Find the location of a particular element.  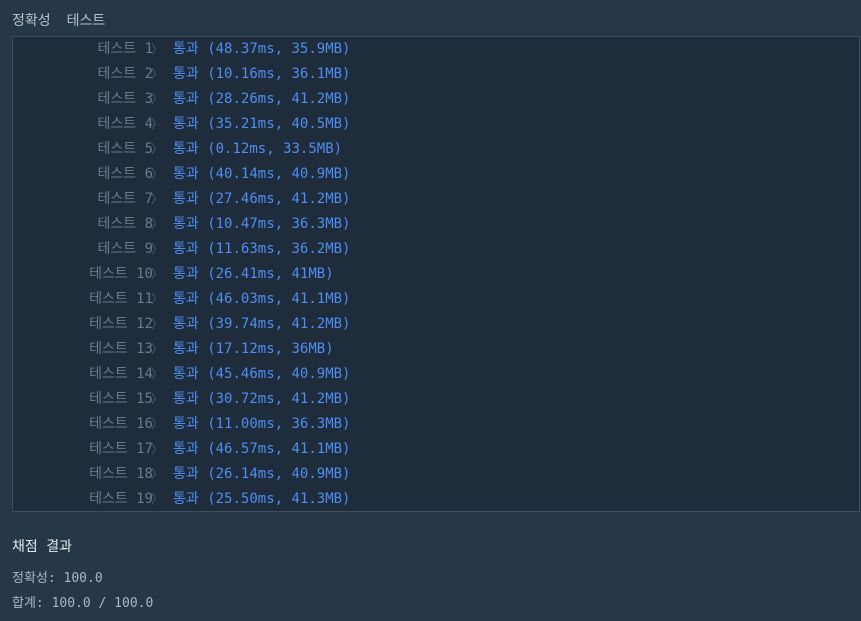

test-result-text: 통과 (11.00ms, 36.3MB) is located at coordinates (262, 424).